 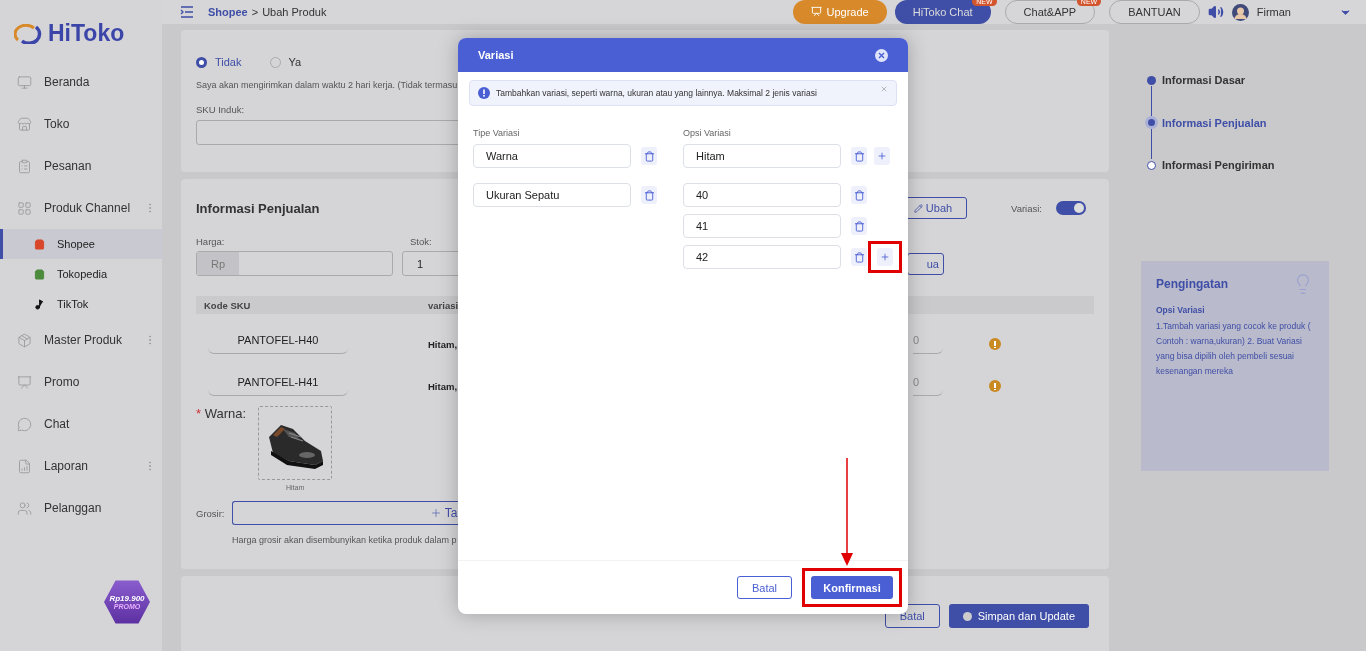 I want to click on pencil-icon, so click(x=918, y=208).